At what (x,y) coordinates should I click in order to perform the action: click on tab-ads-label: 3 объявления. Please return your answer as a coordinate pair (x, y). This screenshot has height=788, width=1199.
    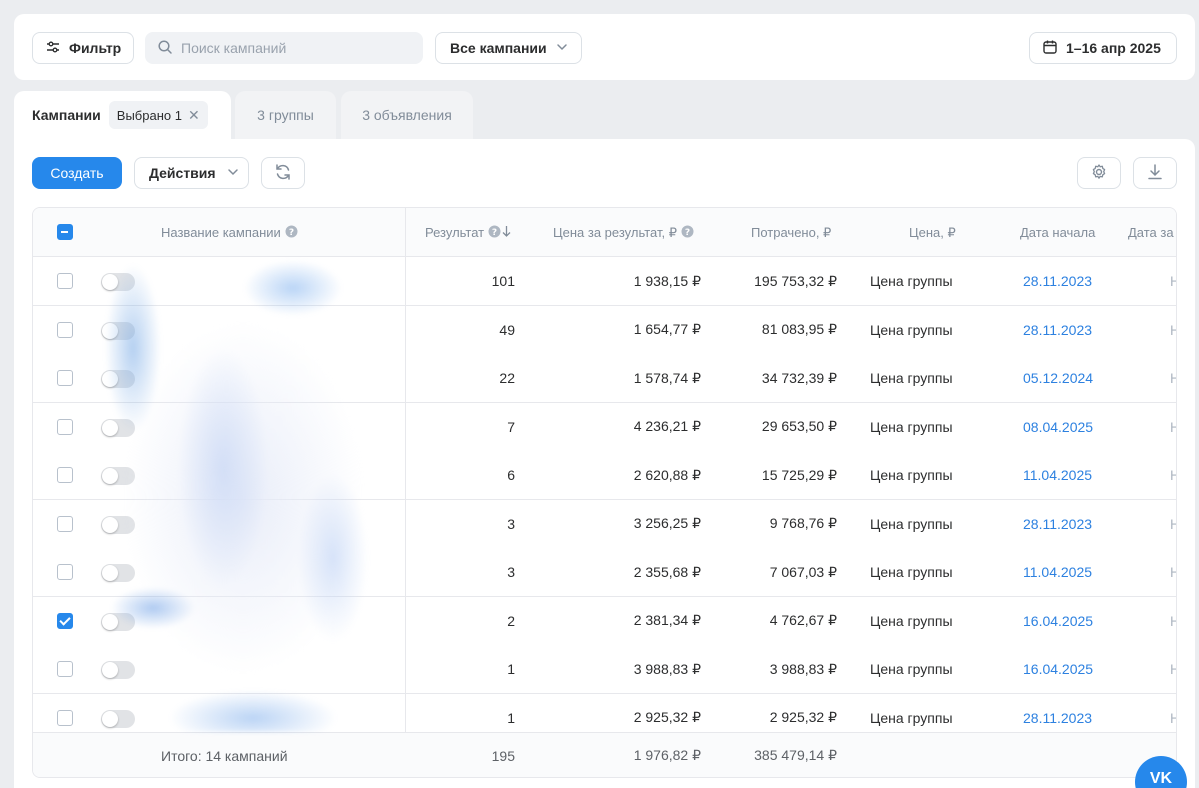
    Looking at the image, I should click on (407, 115).